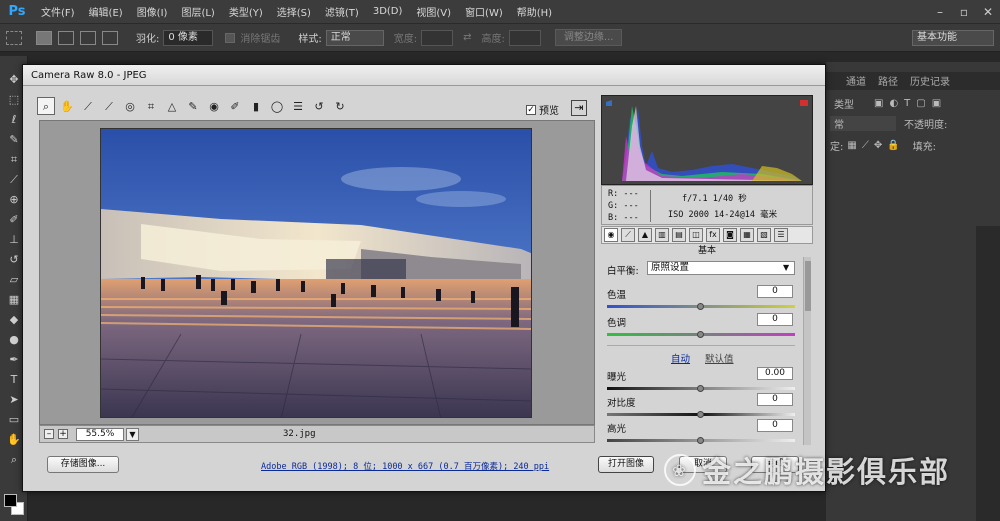 The image size is (1000, 521). I want to click on add-selection-icon, so click(66, 37).